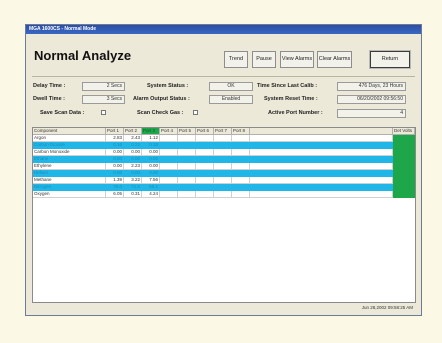  Describe the element at coordinates (297, 59) in the screenshot. I see `view-alarms-button: View Alarms` at that location.